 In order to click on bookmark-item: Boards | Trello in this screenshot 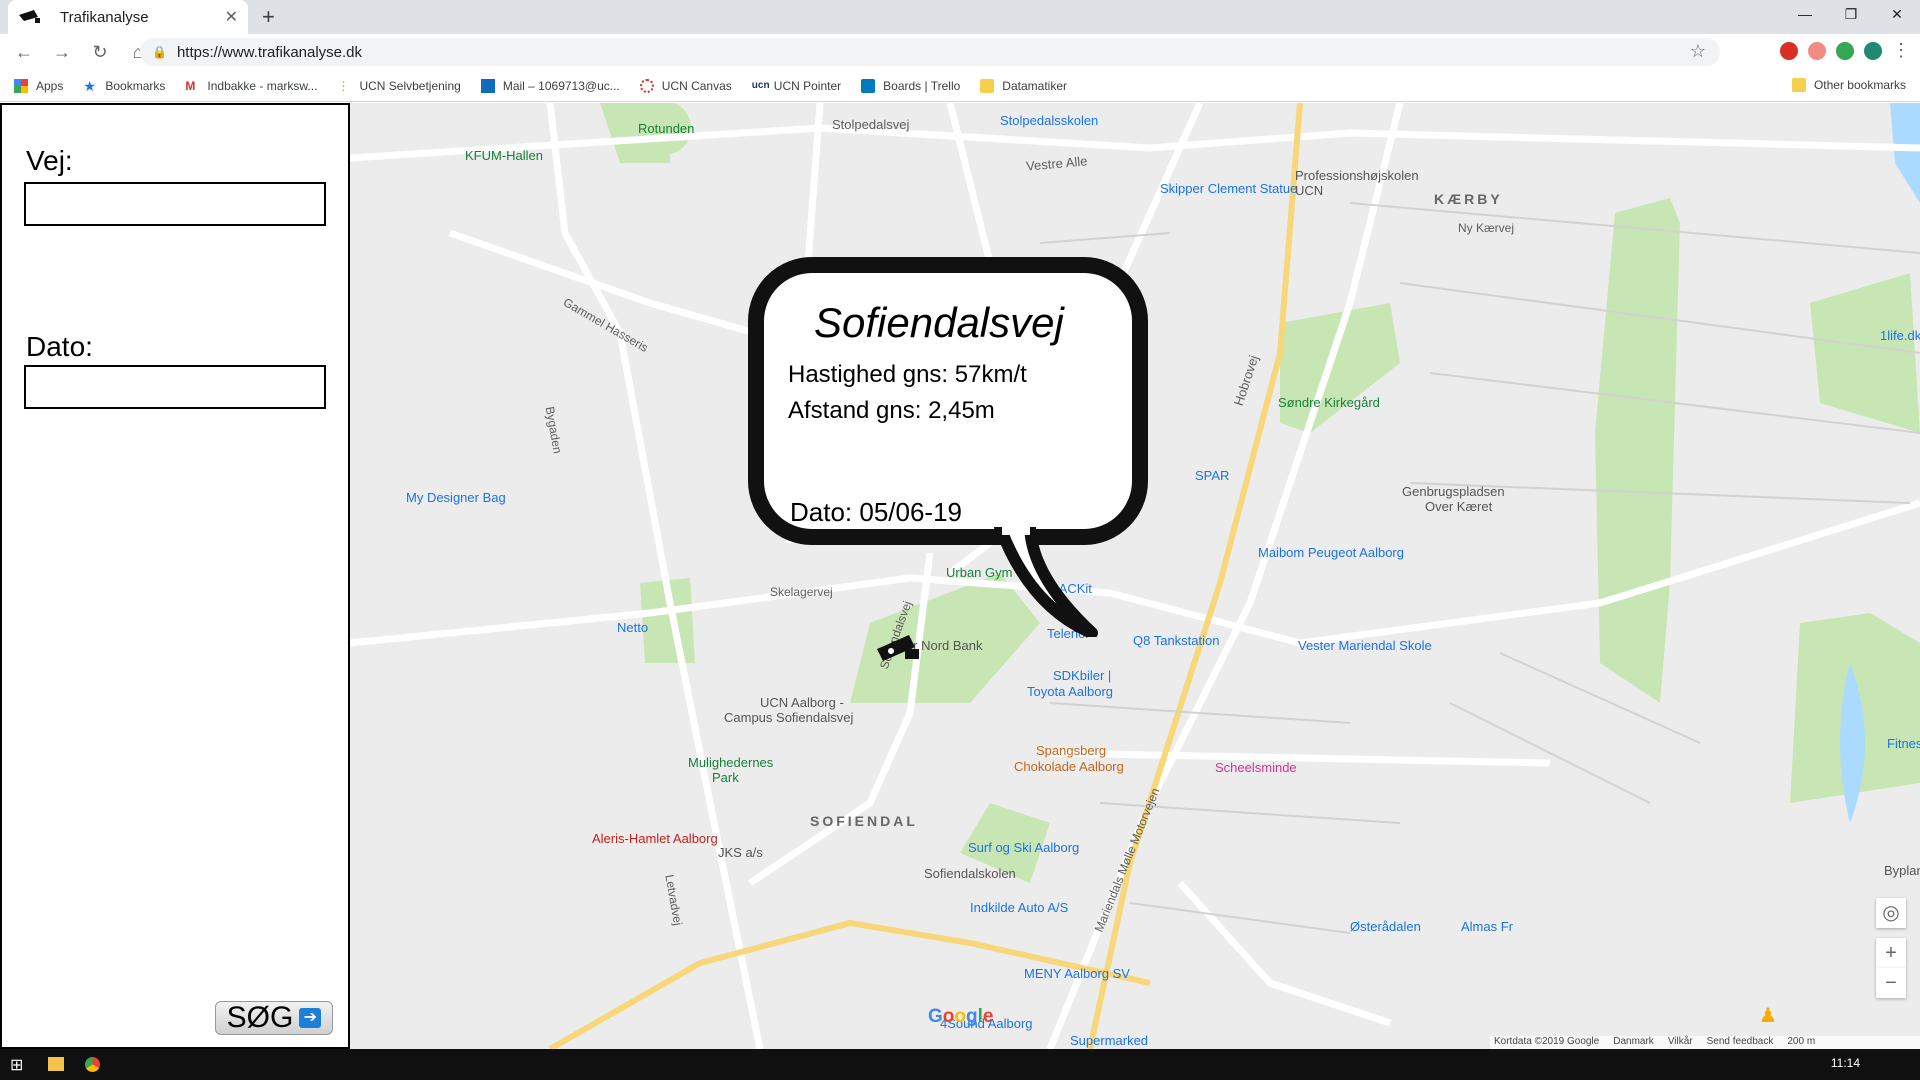, I will do `click(910, 85)`.